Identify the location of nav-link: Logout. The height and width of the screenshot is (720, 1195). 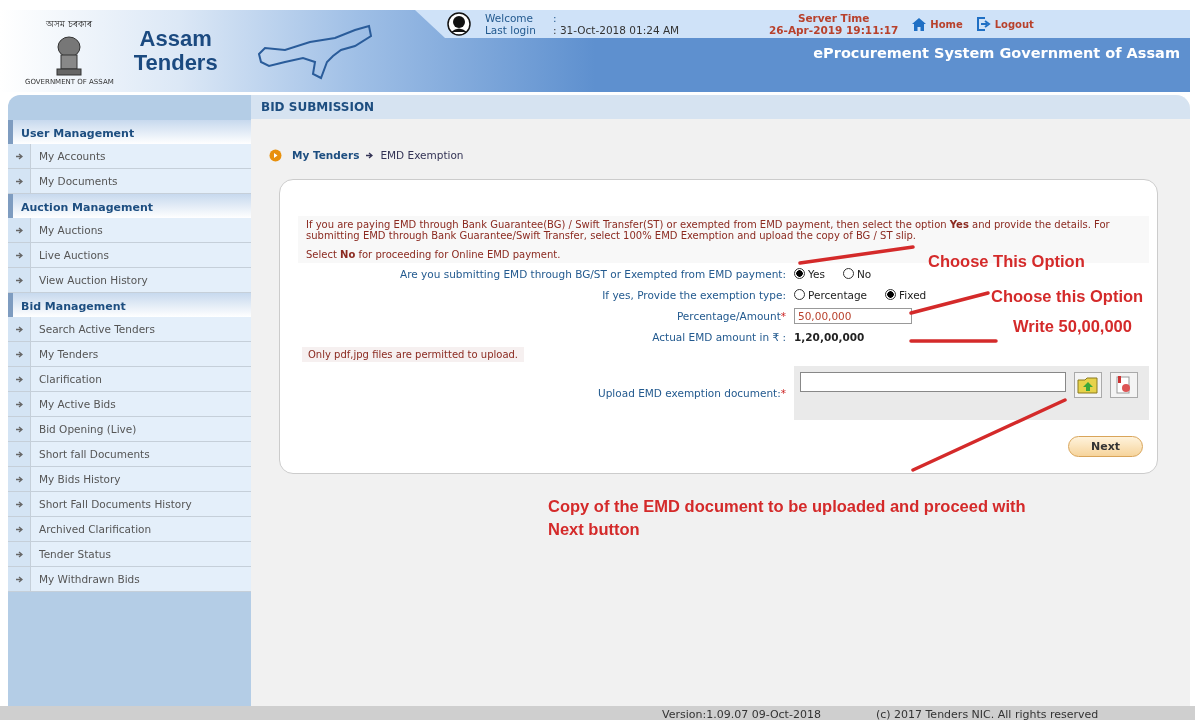
(1005, 24).